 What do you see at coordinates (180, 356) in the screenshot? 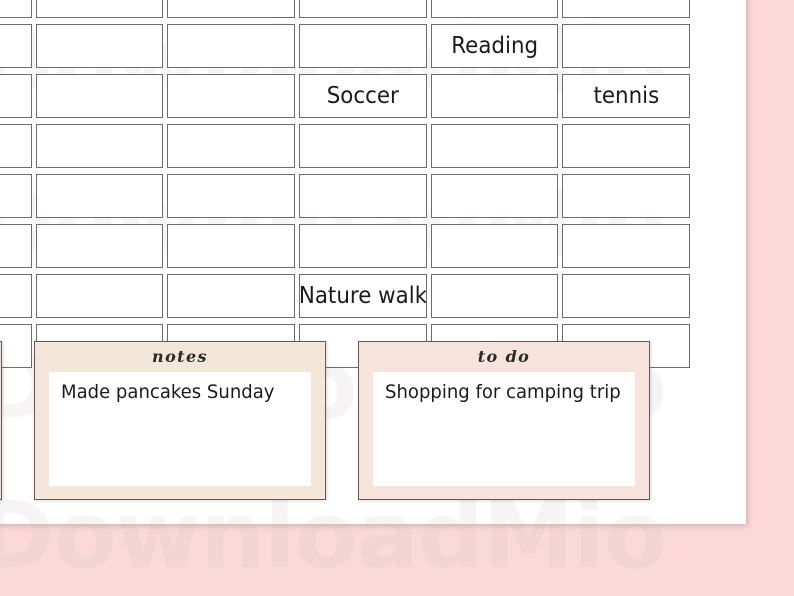
I see `bottom-box-title: notes` at bounding box center [180, 356].